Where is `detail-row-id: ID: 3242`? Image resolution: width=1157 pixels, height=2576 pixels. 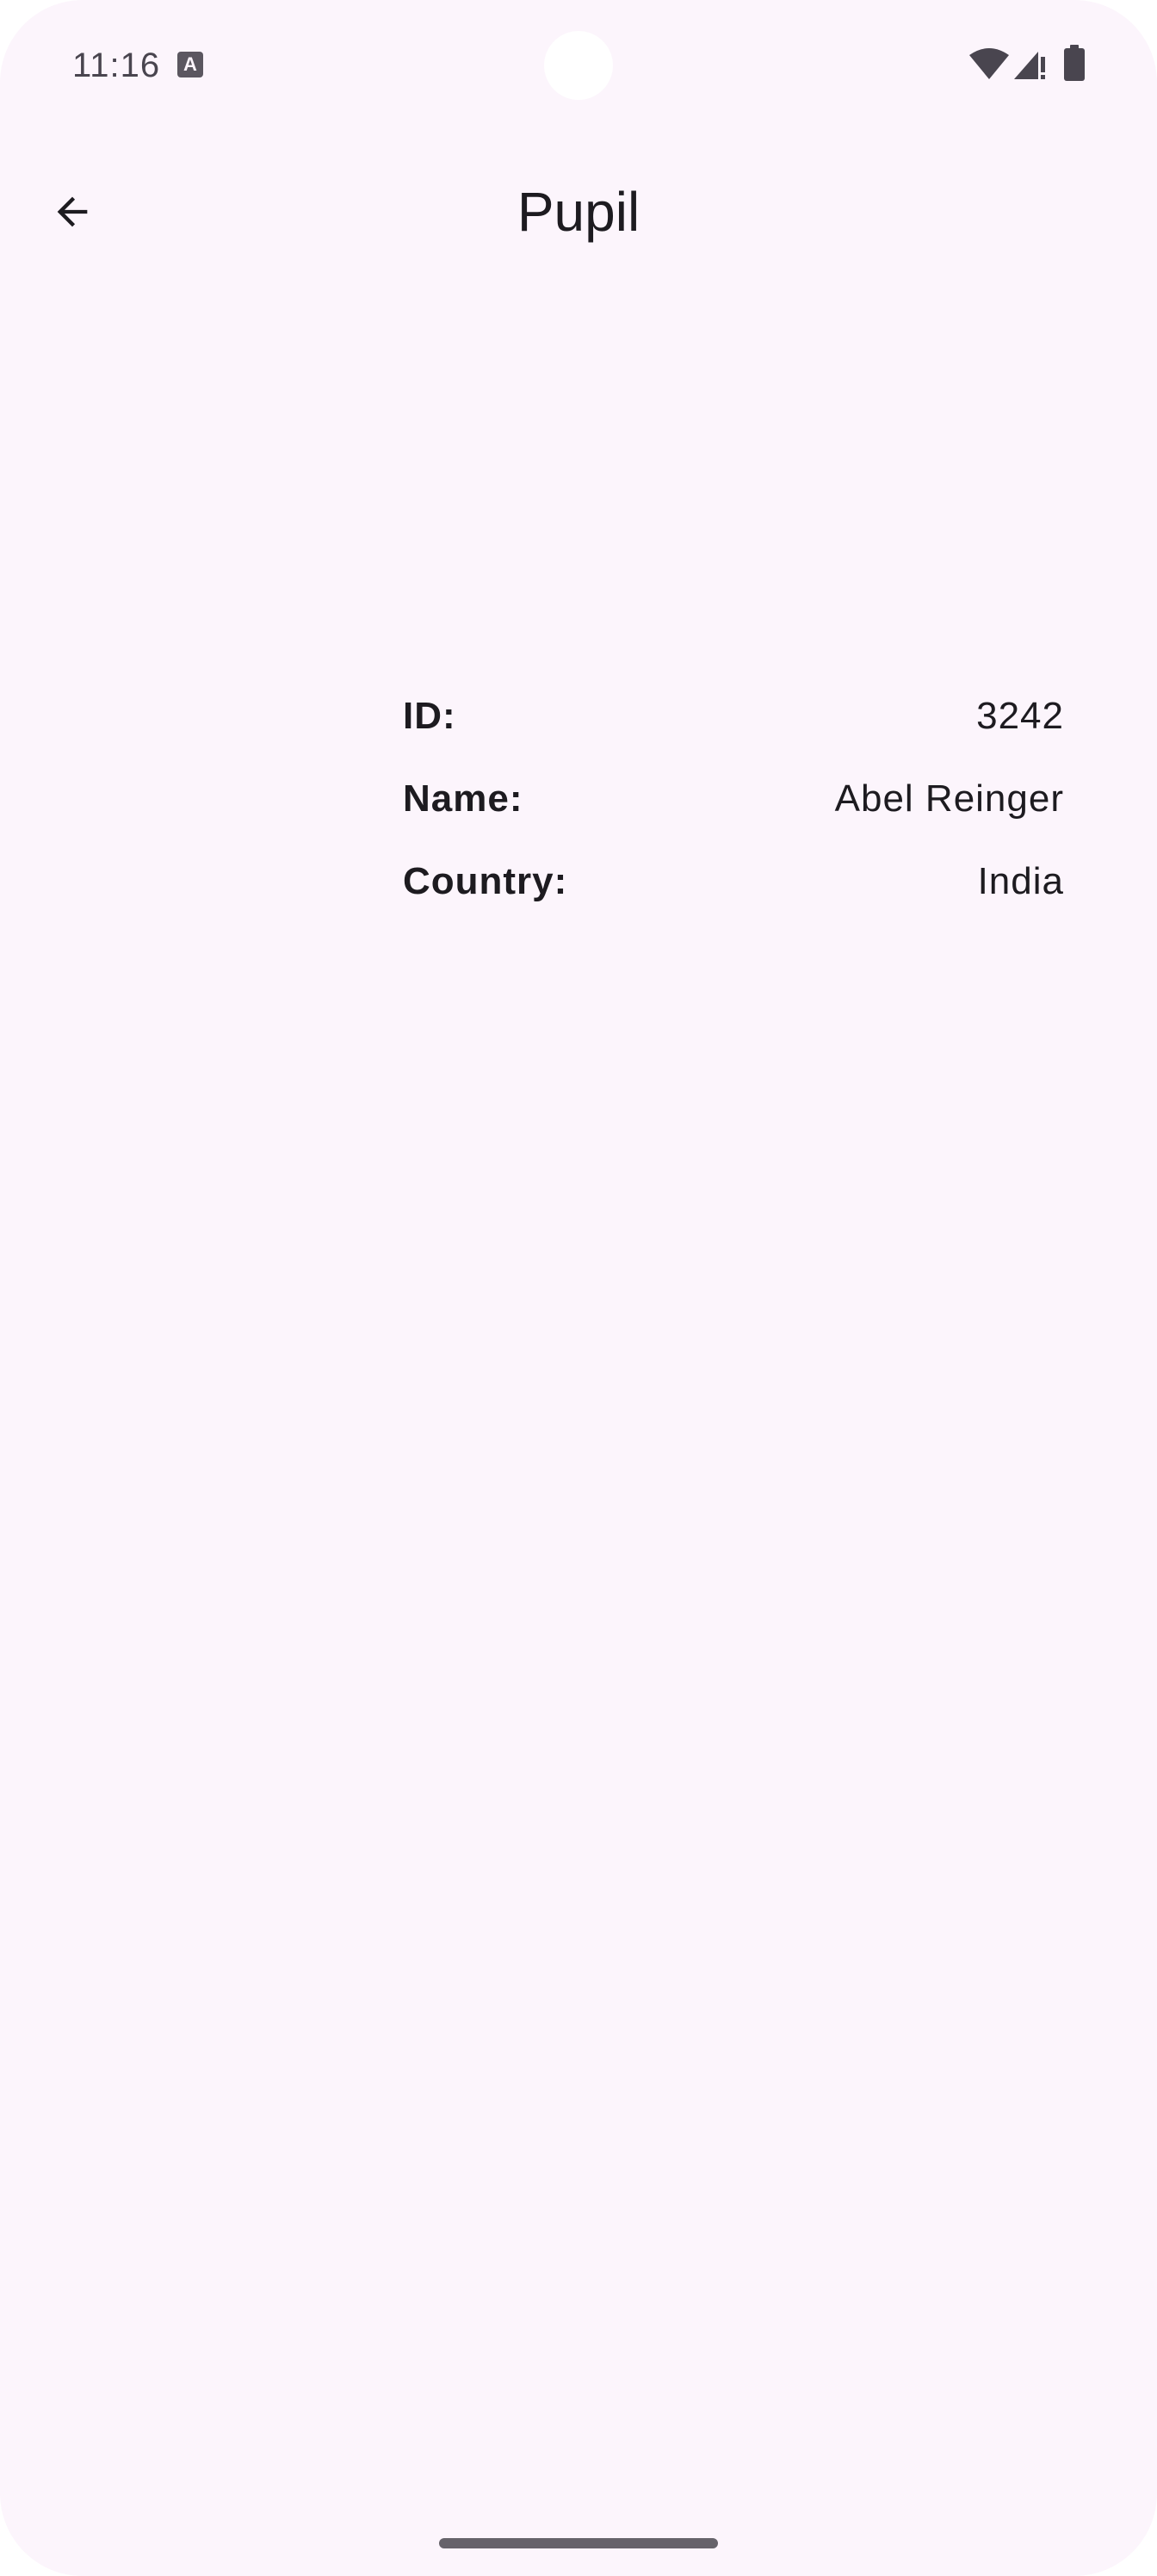
detail-row-id: ID: 3242 is located at coordinates (733, 717).